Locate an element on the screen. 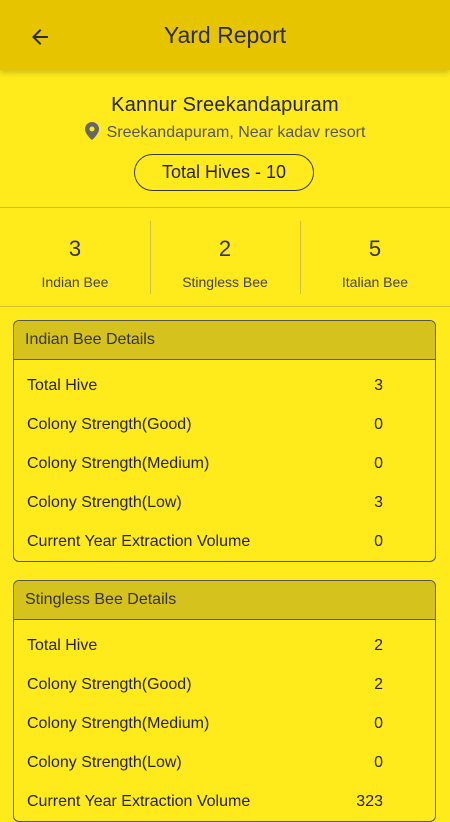 This screenshot has width=450, height=822. stat-label: Stingless Bee is located at coordinates (225, 282).